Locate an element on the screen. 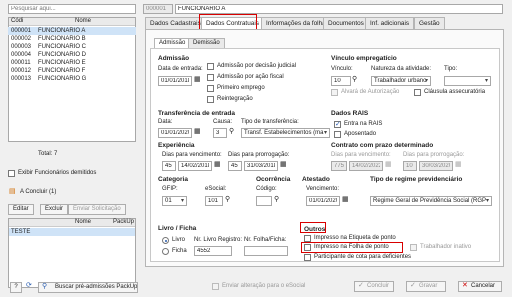 The width and height of the screenshot is (512, 297). vencimento-input is located at coordinates (323, 201).